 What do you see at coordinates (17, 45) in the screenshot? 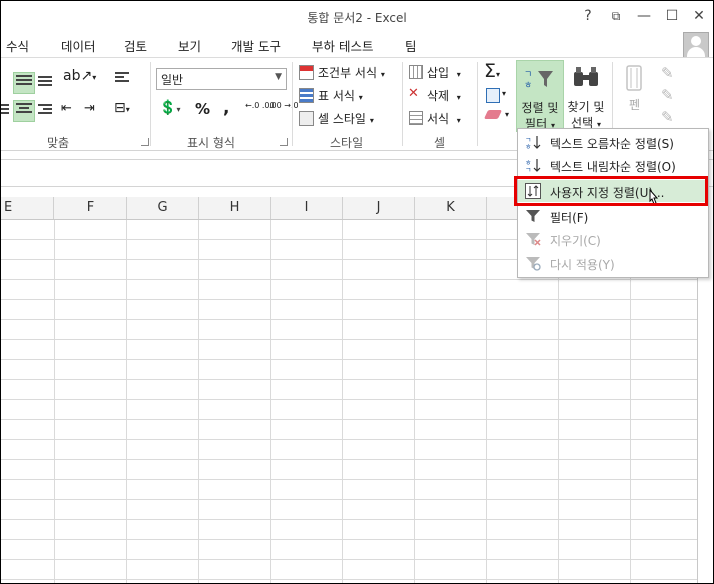
I see `tab-formulas: 수식` at bounding box center [17, 45].